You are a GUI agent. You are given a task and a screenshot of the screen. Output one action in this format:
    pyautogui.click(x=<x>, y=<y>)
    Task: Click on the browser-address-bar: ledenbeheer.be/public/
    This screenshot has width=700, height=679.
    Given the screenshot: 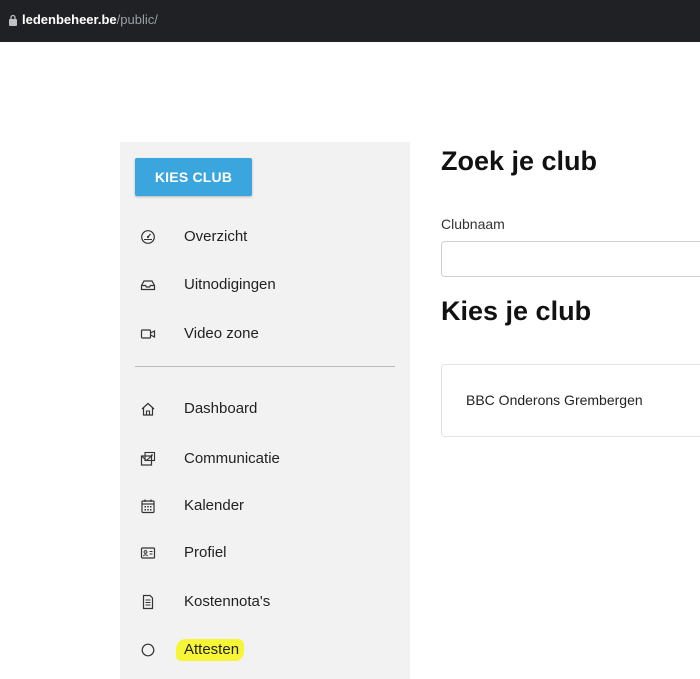 What is the action you would take?
    pyautogui.click(x=350, y=21)
    